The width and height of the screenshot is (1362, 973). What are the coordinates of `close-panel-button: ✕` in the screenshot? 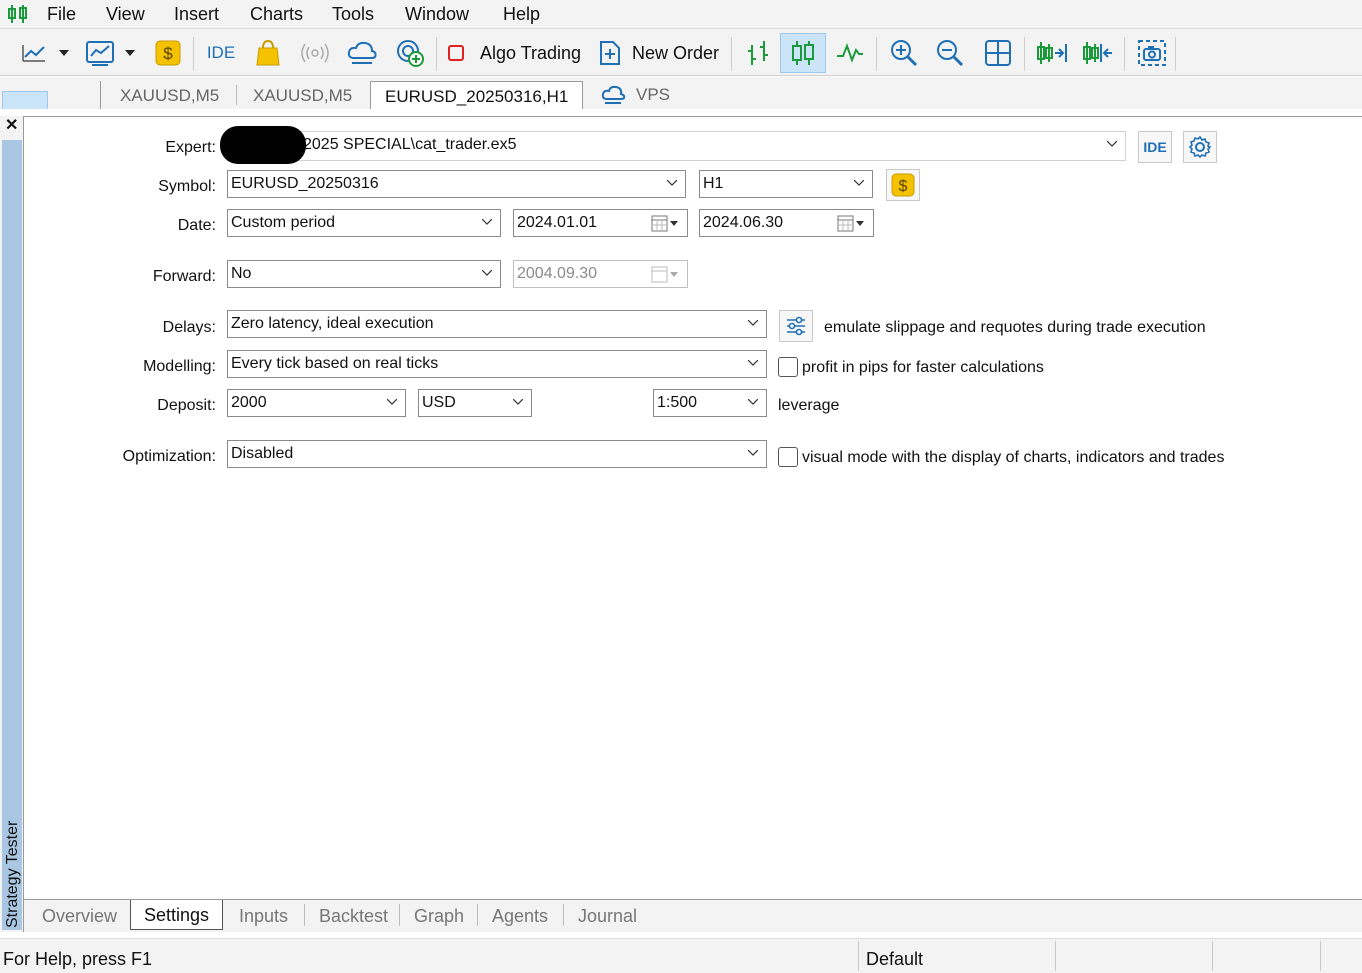 It's located at (11, 125).